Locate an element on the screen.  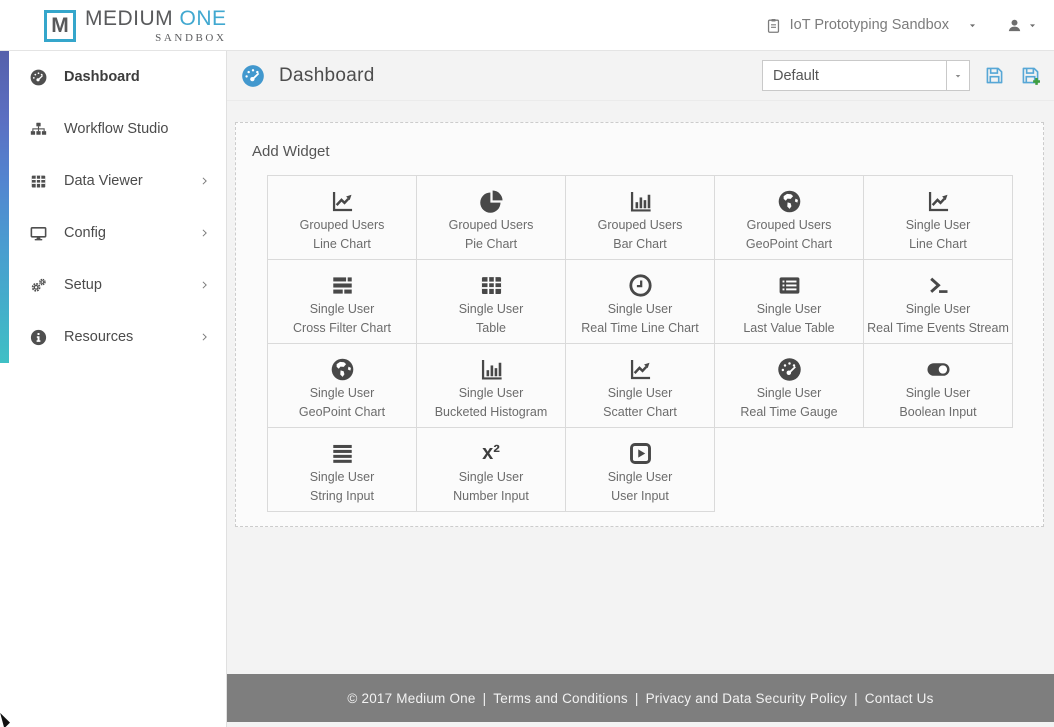
widget-add-single-user-line-chart: Single User Line Chart is located at coordinates (938, 218).